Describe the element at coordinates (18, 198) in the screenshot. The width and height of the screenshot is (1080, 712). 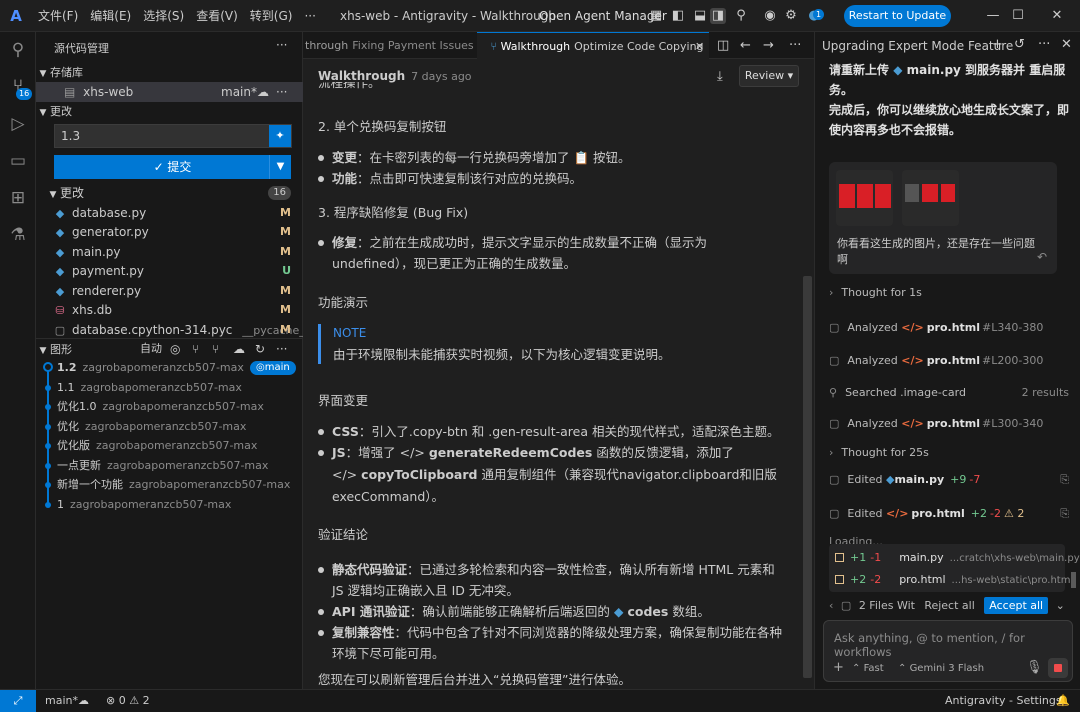
I see `extensions-icon: ⊞` at that location.